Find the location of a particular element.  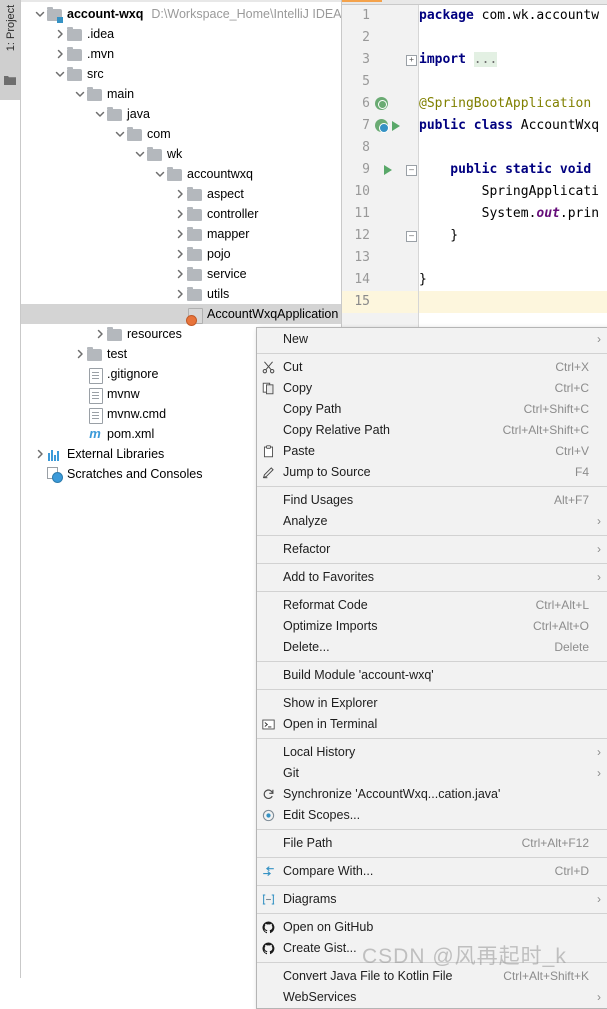

menu-item-show-in-explorer: Show in Explorer› is located at coordinates (432, 703).